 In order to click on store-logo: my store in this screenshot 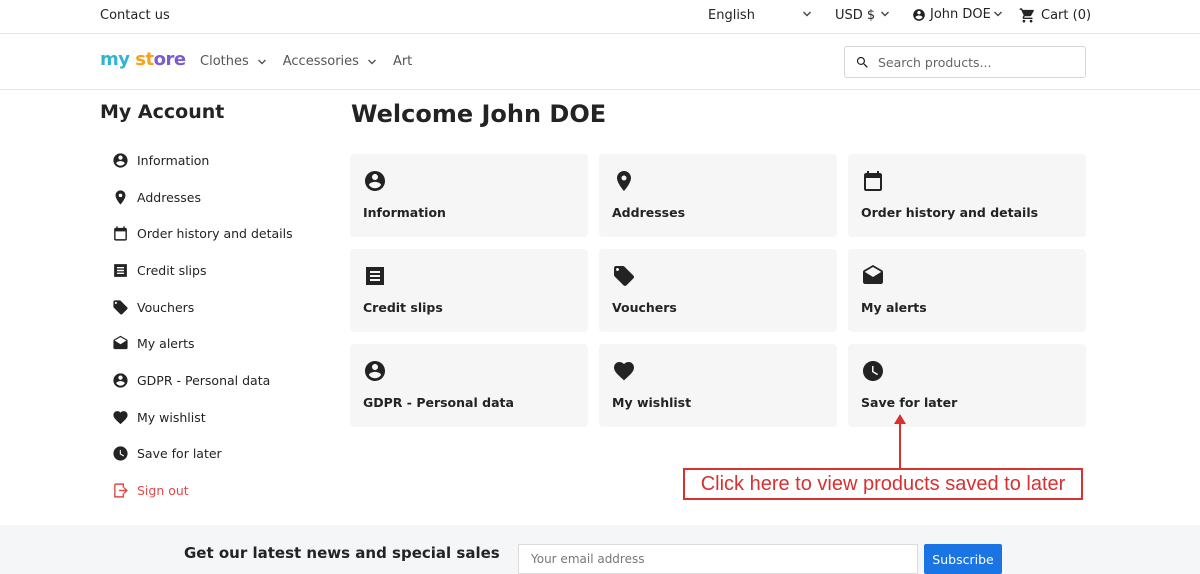, I will do `click(143, 59)`.